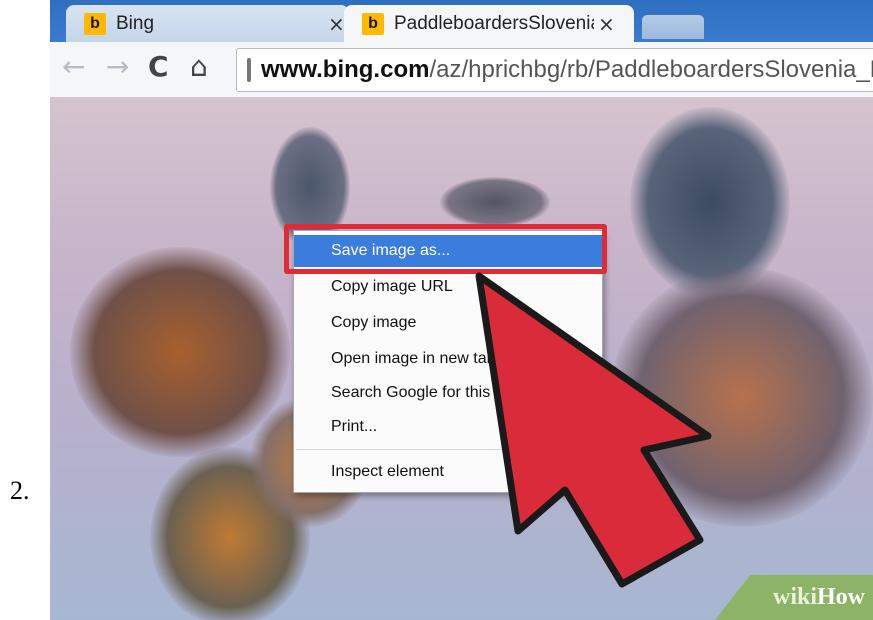  I want to click on step-number: 2., so click(20, 490).